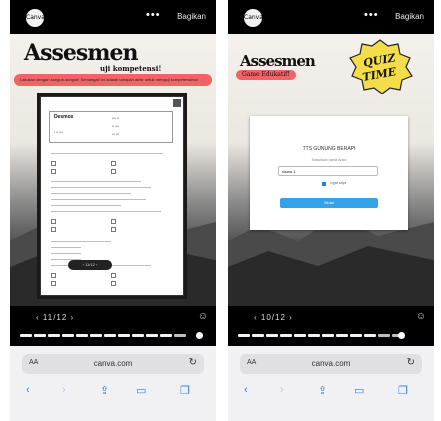  Describe the element at coordinates (55, 317) in the screenshot. I see `slide-counter: ‹ 11/12 ›` at that location.